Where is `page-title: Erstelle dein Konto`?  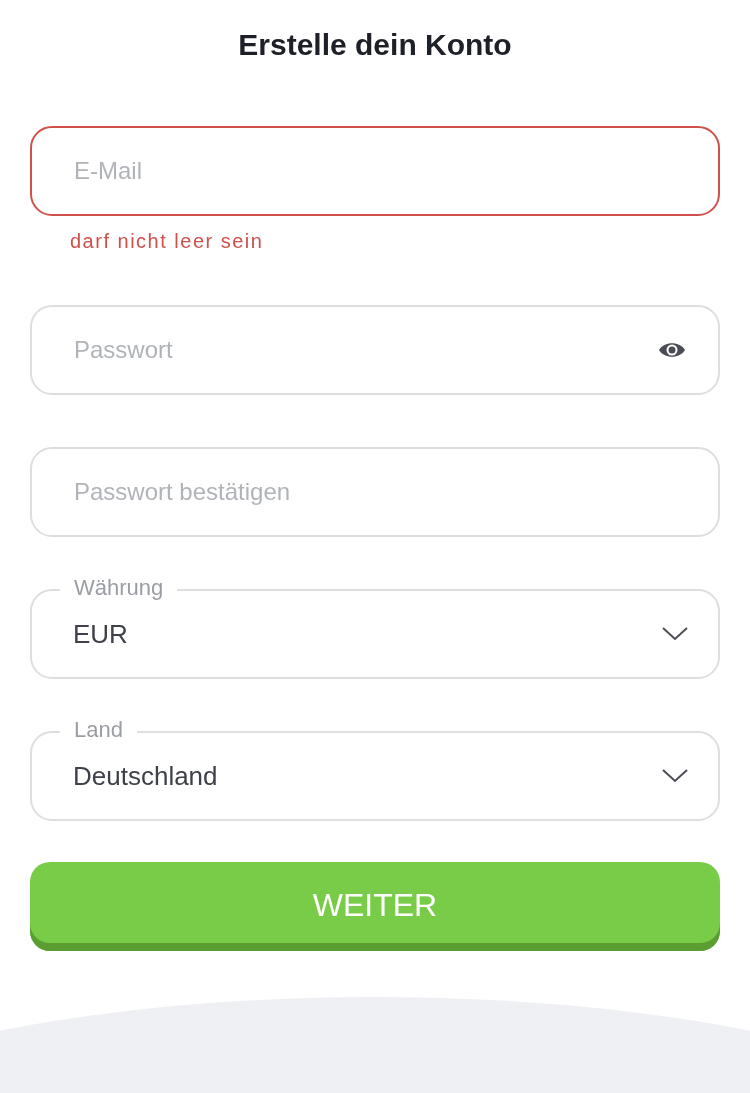 page-title: Erstelle dein Konto is located at coordinates (375, 45).